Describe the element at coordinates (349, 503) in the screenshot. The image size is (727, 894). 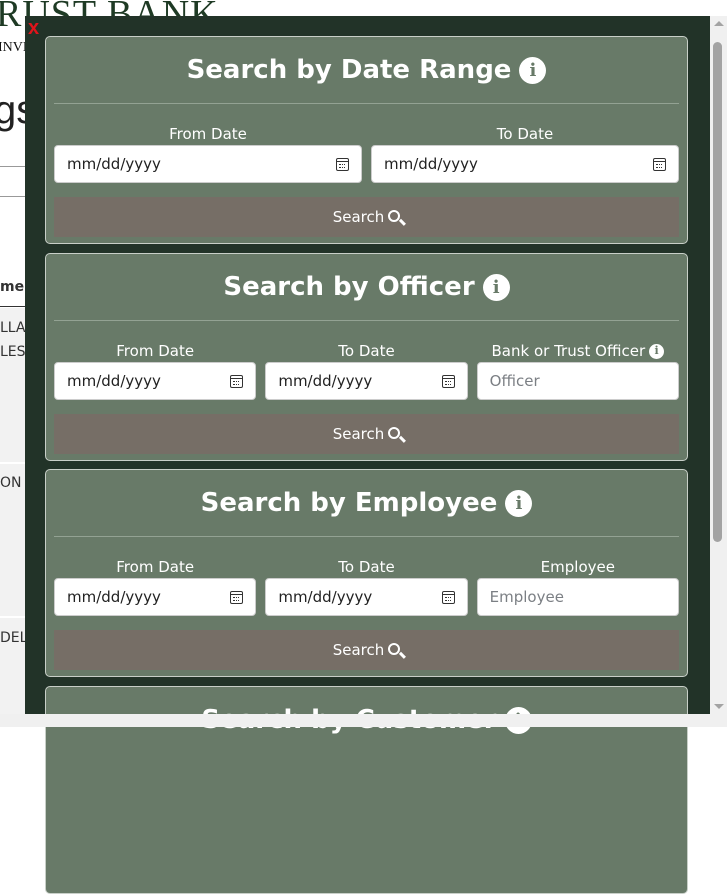
I see `title-text: Search by Employee` at that location.